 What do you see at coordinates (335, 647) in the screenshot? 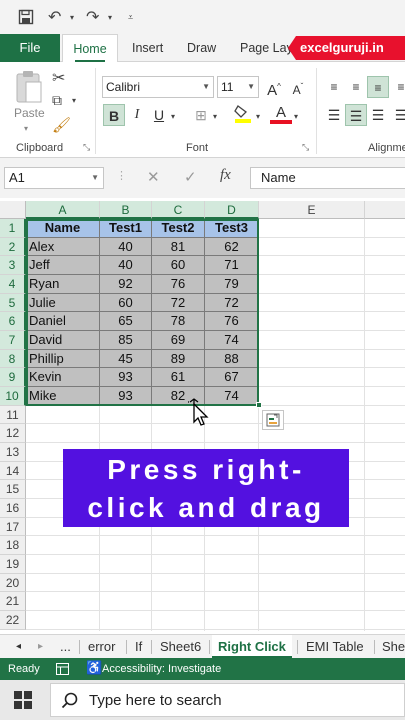
I see `sheet-tab-emi-table: EMI Table` at bounding box center [335, 647].